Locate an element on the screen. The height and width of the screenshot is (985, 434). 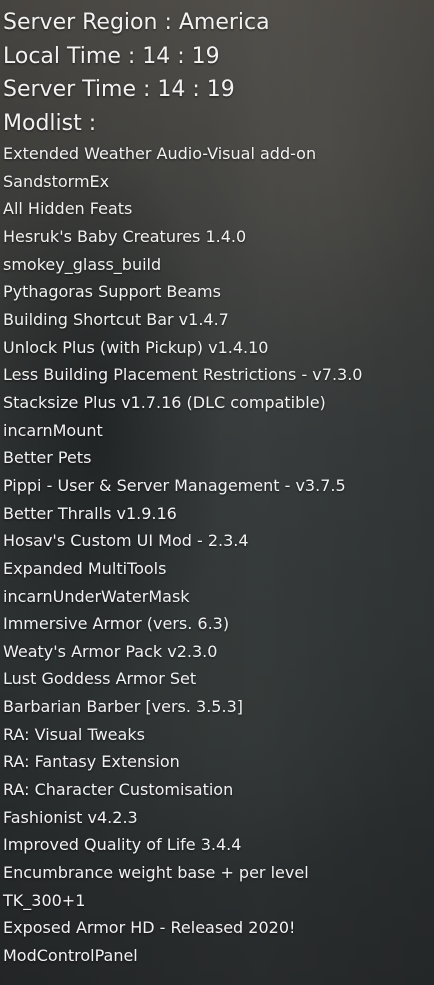
mod-list-item: RA: Character Customisation is located at coordinates (118, 790).